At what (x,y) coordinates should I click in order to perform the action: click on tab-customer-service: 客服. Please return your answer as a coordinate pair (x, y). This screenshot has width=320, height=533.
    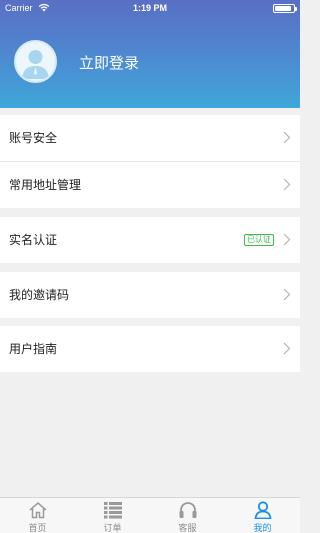
    Looking at the image, I should click on (187, 515).